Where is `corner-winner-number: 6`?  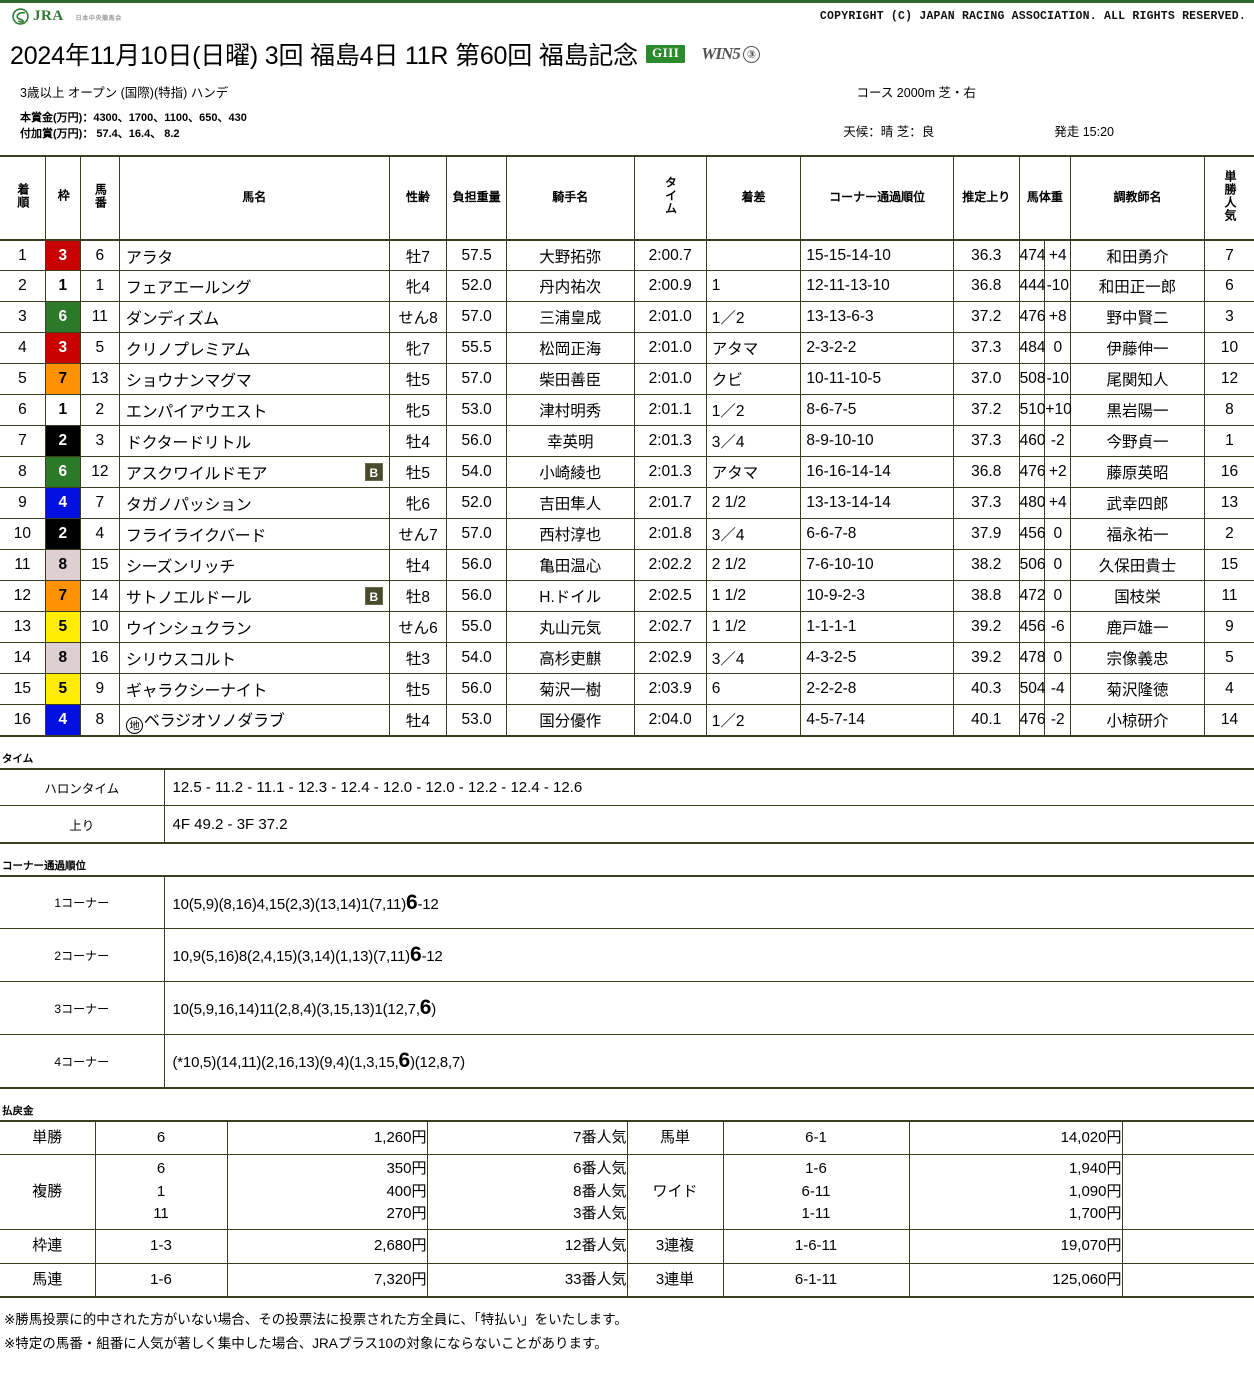 corner-winner-number: 6 is located at coordinates (412, 902).